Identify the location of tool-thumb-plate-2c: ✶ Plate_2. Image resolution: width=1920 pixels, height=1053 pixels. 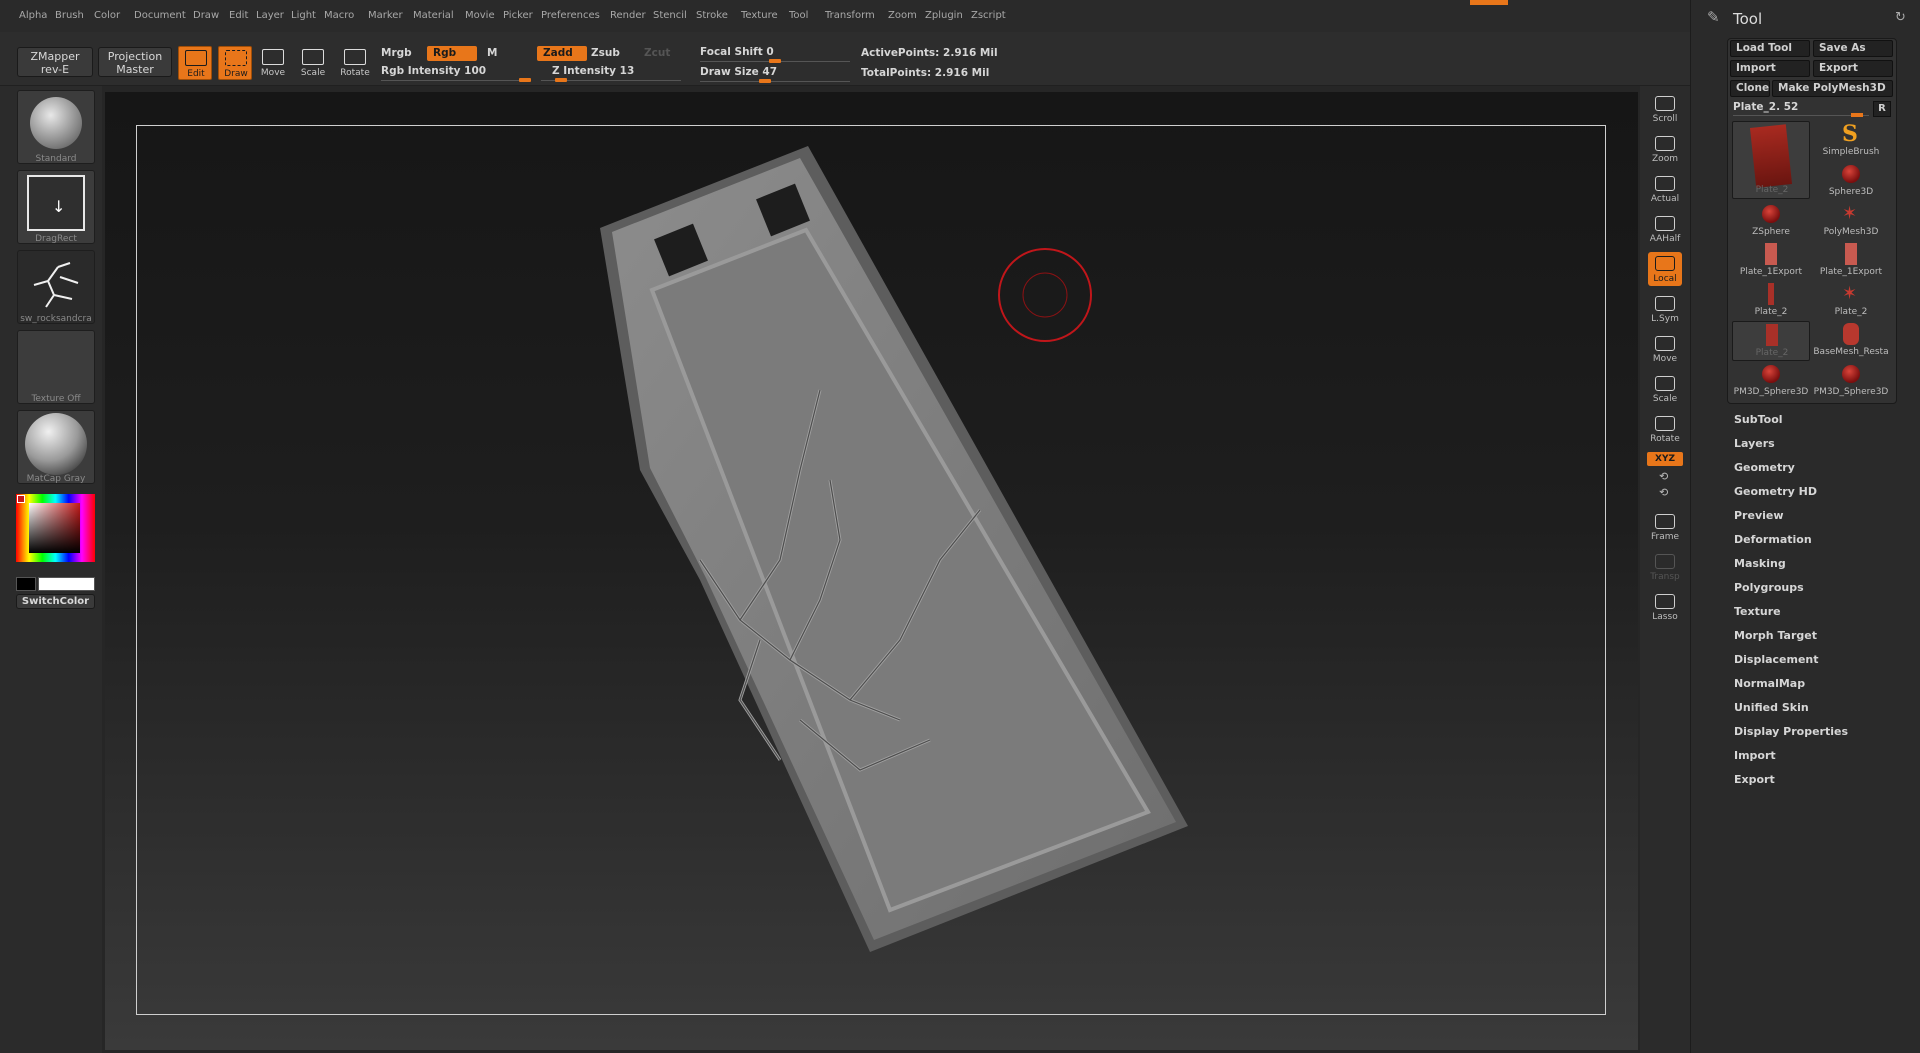
(1851, 301).